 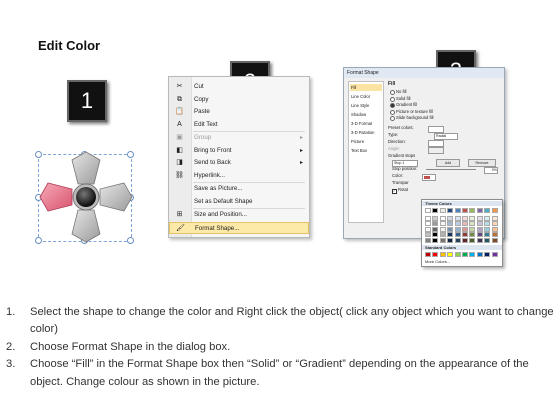 What do you see at coordinates (86, 226) in the screenshot?
I see `arrow-bottom` at bounding box center [86, 226].